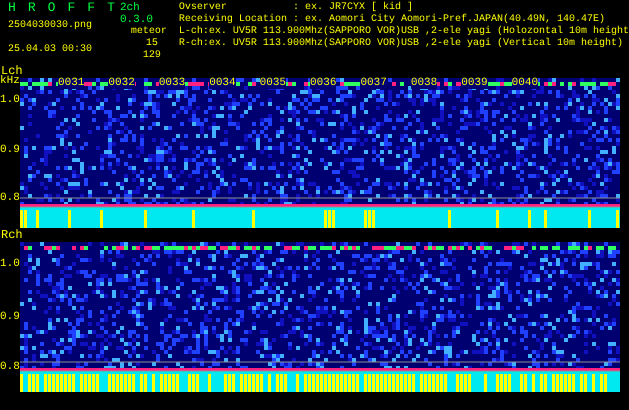  What do you see at coordinates (148, 32) in the screenshot?
I see `meteor-label: meteor` at bounding box center [148, 32].